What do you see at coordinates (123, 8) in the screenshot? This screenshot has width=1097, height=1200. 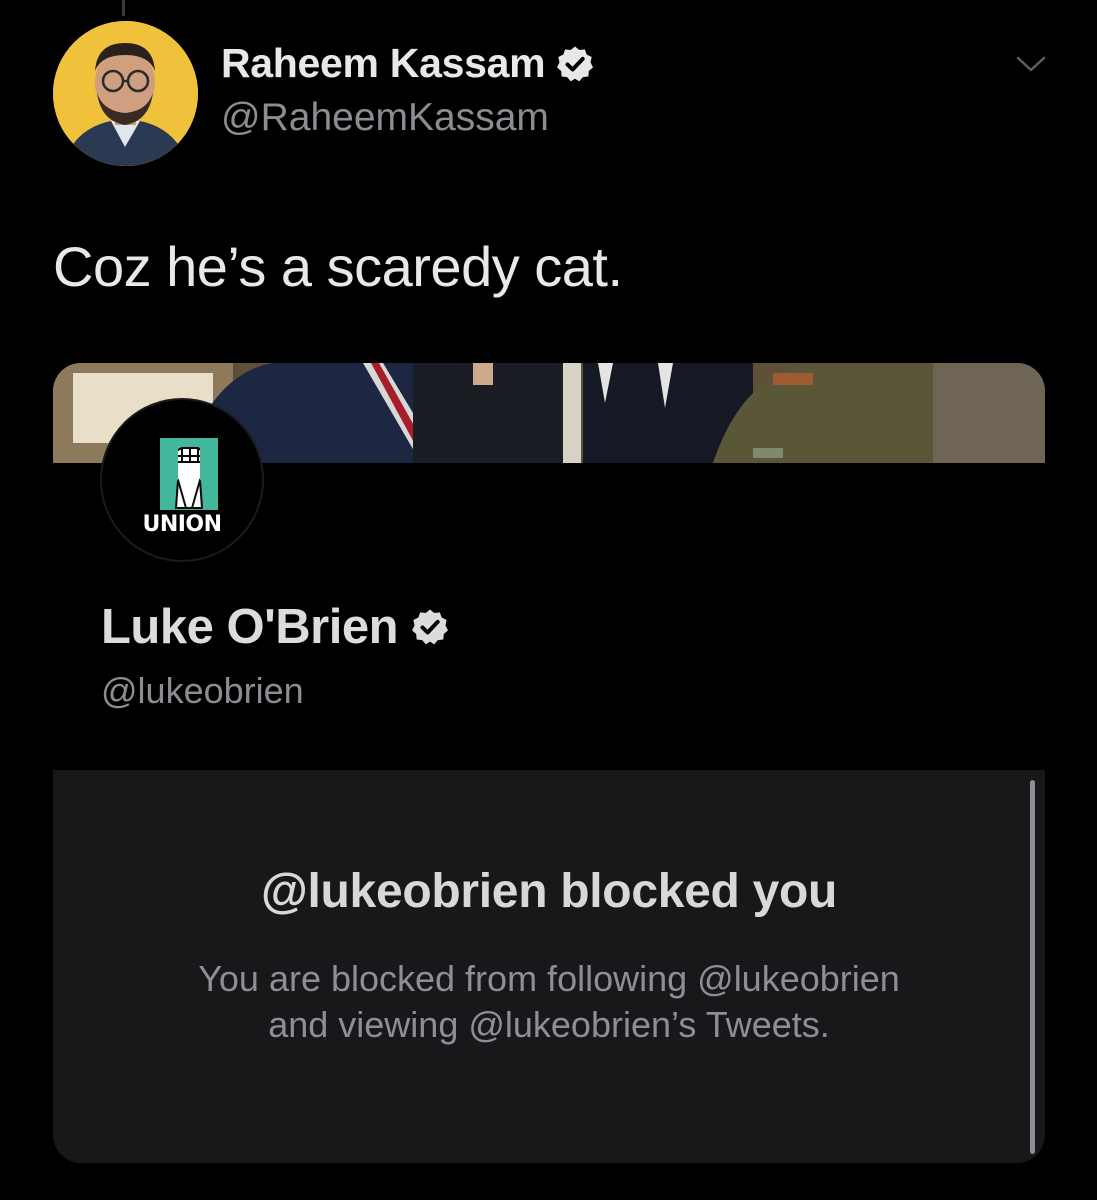 I see `thread-connector-line` at bounding box center [123, 8].